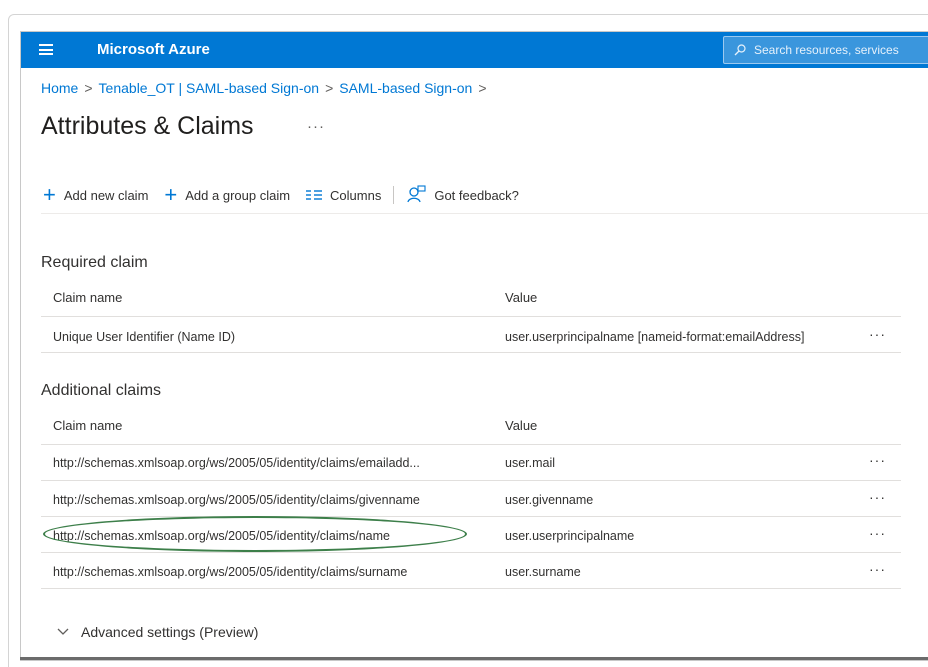 The height and width of the screenshot is (667, 928). What do you see at coordinates (314, 195) in the screenshot?
I see `columns-icon` at bounding box center [314, 195].